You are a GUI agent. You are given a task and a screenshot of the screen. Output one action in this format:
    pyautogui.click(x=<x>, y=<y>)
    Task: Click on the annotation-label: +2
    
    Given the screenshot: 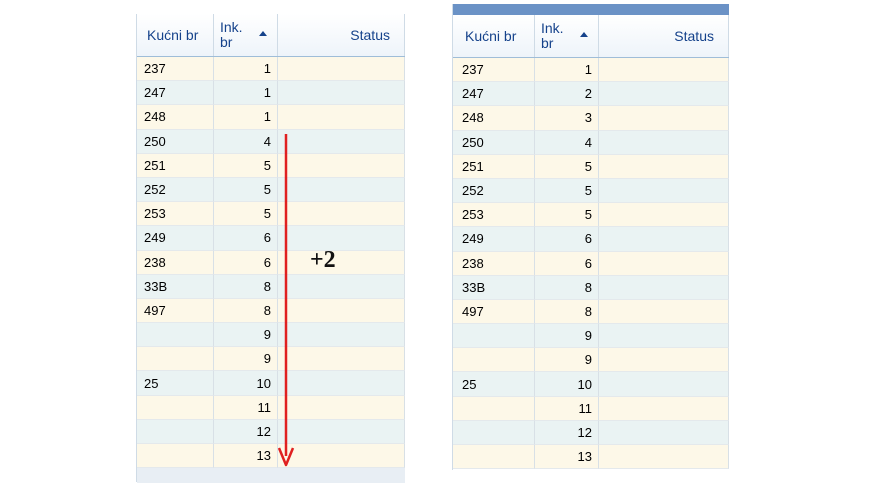 What is the action you would take?
    pyautogui.click(x=323, y=260)
    